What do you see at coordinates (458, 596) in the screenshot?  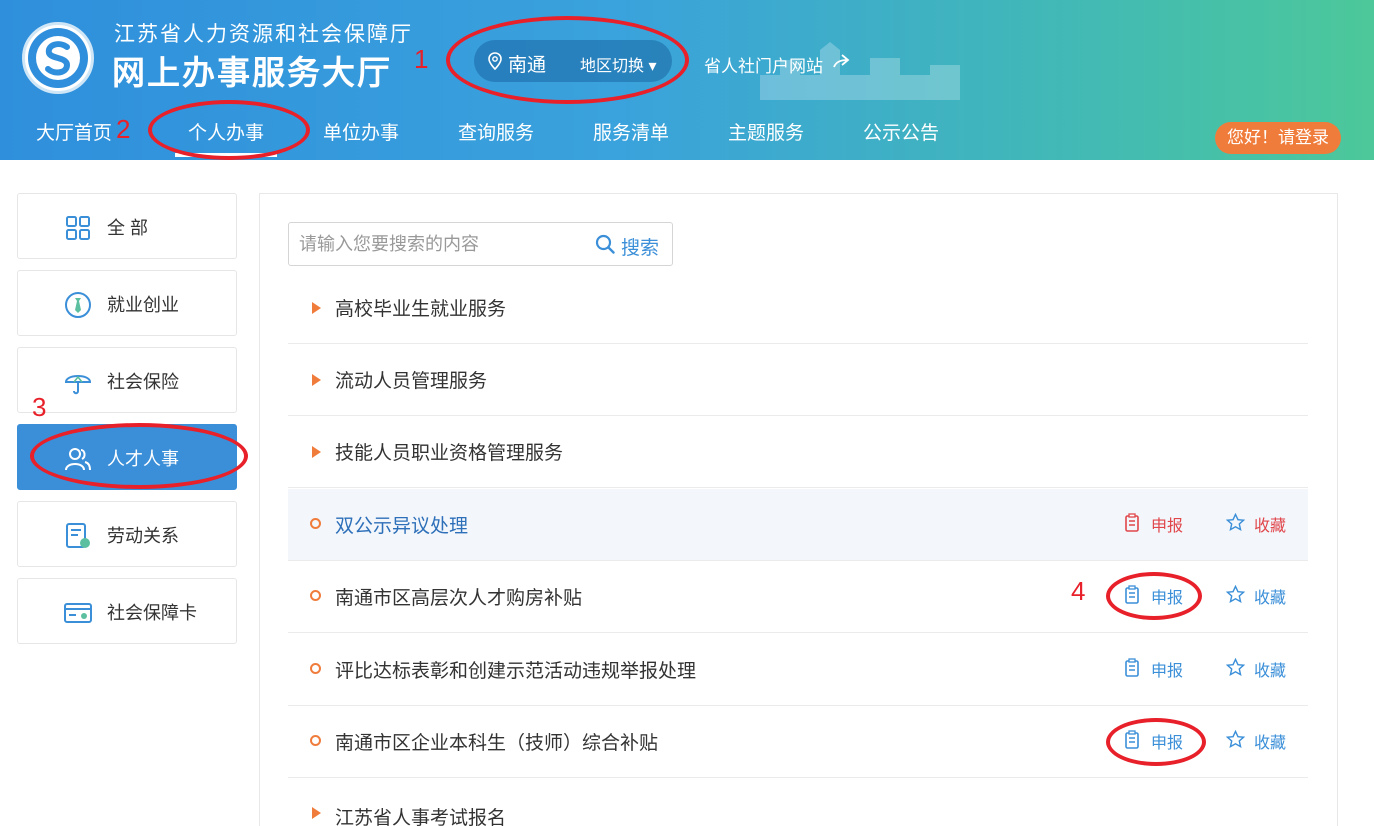 I see `service-item-label: 南通市区高层次人才购房补贴` at bounding box center [458, 596].